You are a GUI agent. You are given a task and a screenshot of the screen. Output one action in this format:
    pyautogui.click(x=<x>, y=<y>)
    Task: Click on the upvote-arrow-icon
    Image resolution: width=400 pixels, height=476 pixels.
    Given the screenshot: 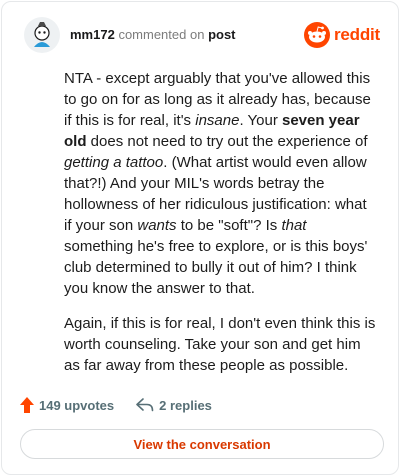 What is the action you would take?
    pyautogui.click(x=27, y=405)
    